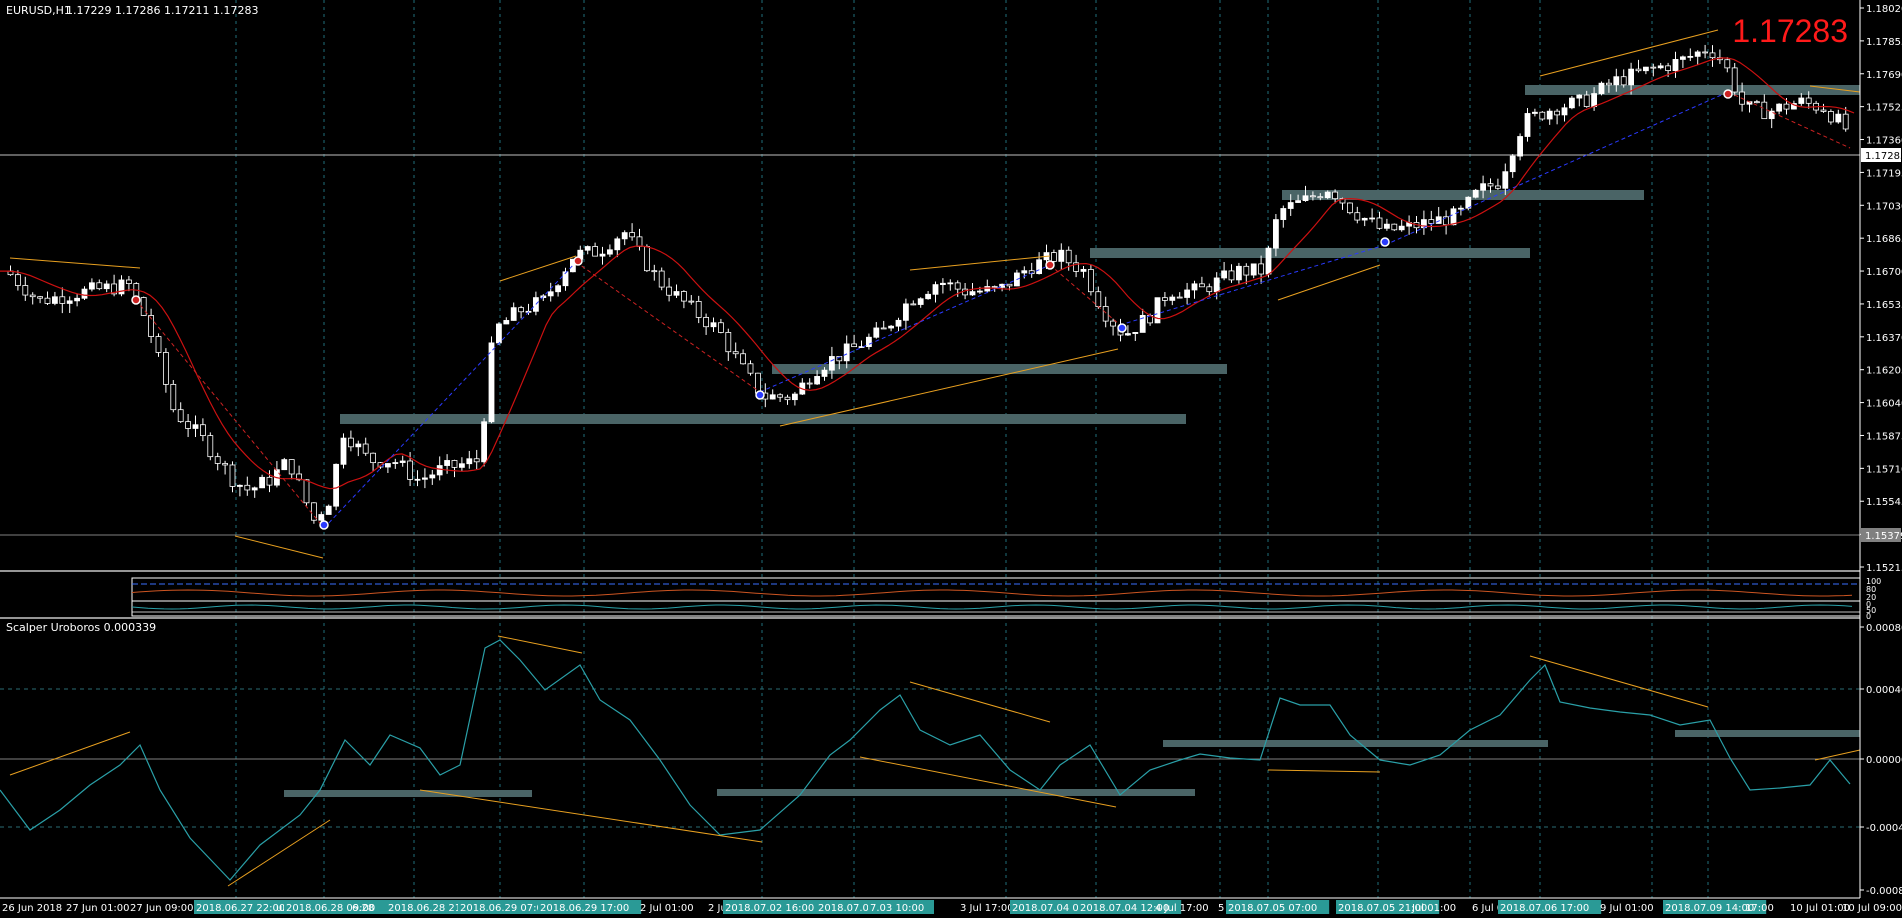 The height and width of the screenshot is (918, 1902). Describe the element at coordinates (584, 908) in the screenshot. I see `time-axis-label: 2018.06.29 17:00` at that location.